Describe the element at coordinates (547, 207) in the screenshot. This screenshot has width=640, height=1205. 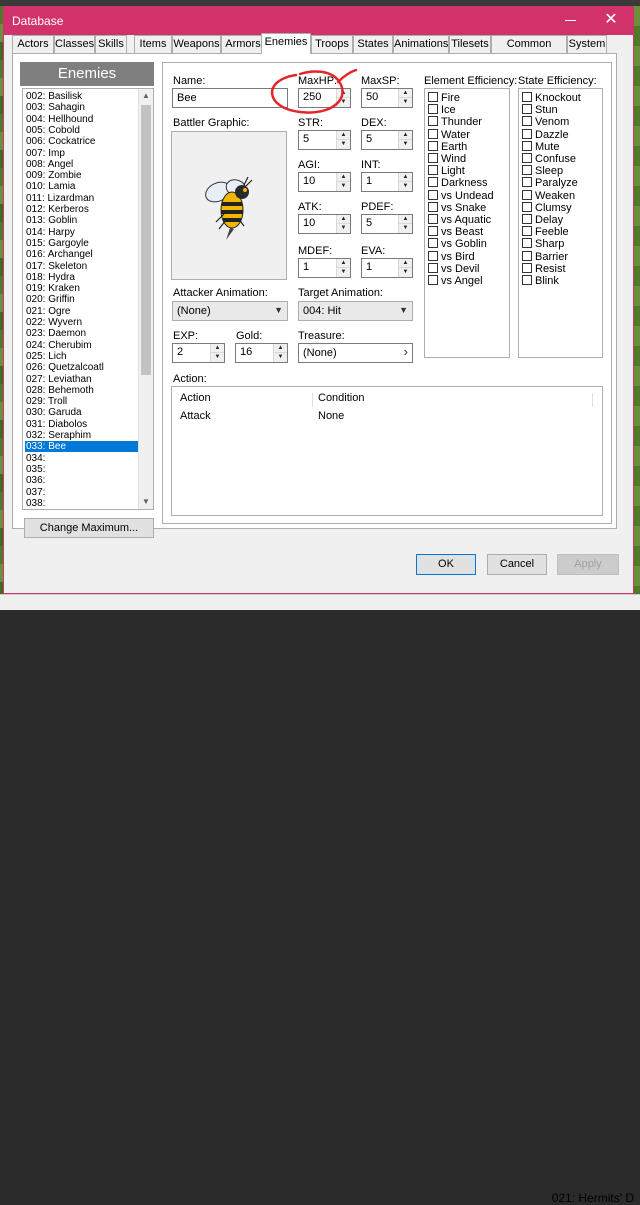
I see `checkbox-item: Clumsy` at that location.